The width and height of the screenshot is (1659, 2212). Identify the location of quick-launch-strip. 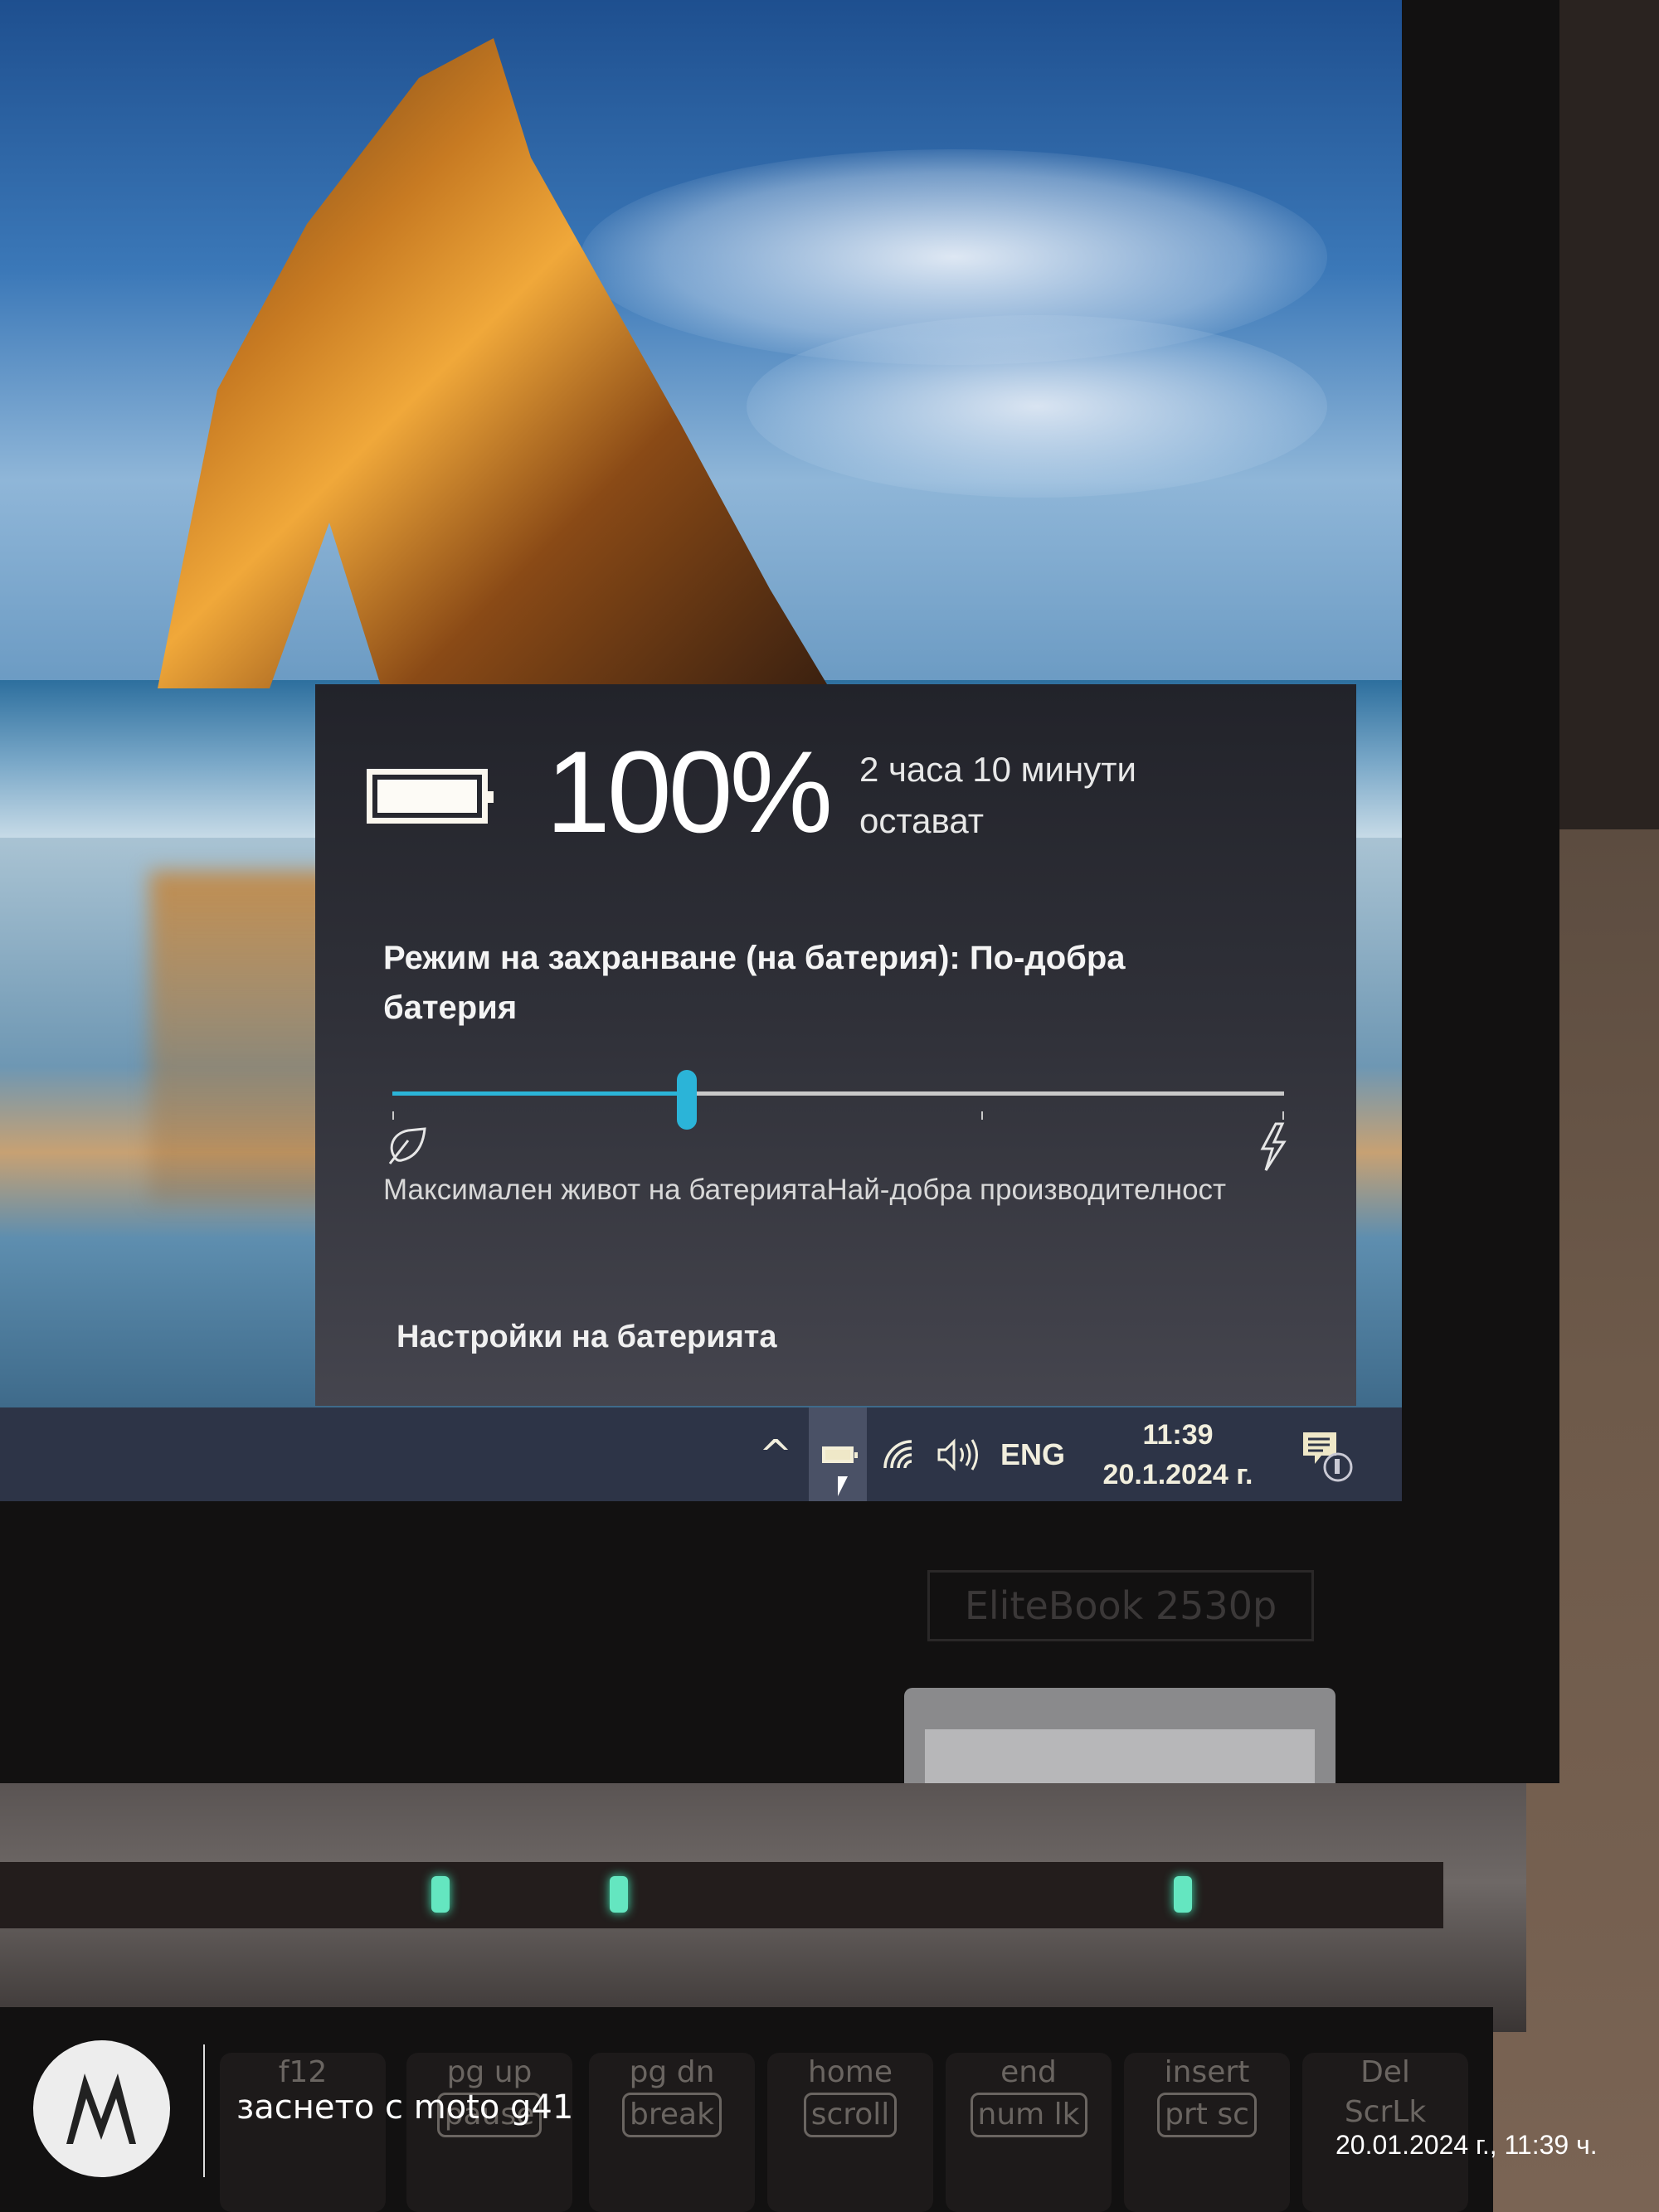
(721, 1895).